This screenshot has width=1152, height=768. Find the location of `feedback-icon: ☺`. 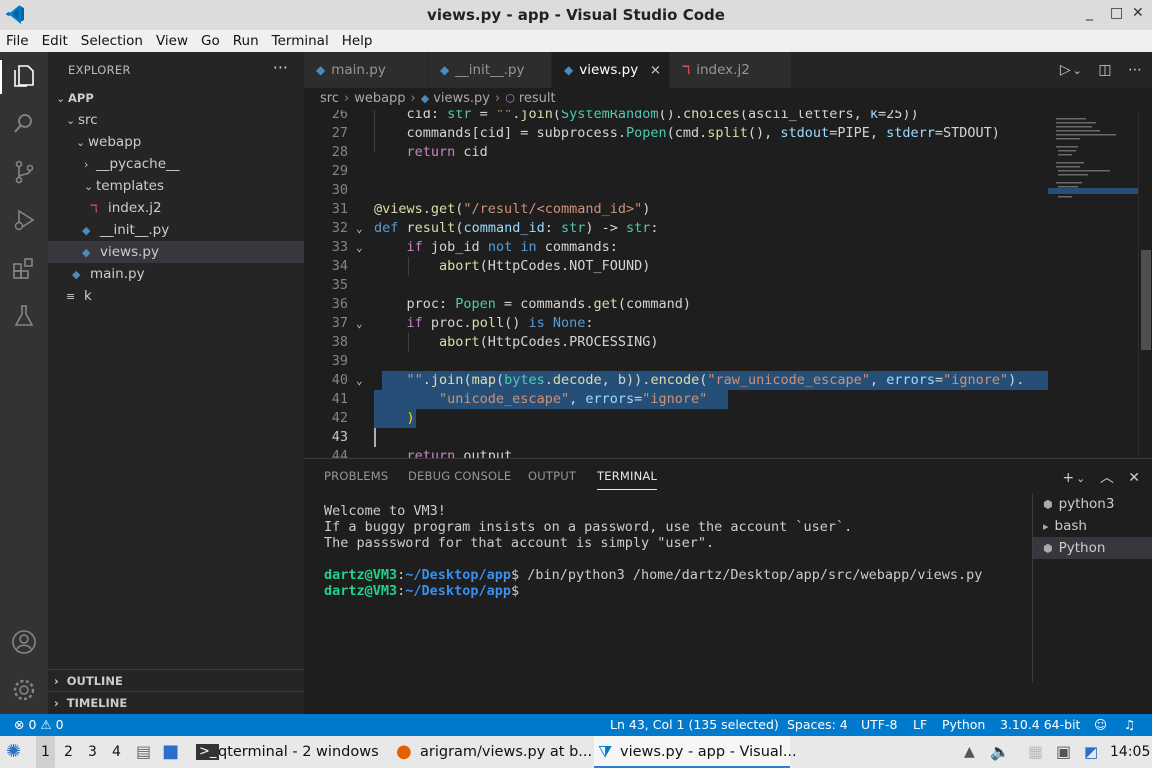

feedback-icon: ☺ is located at coordinates (1100, 725).